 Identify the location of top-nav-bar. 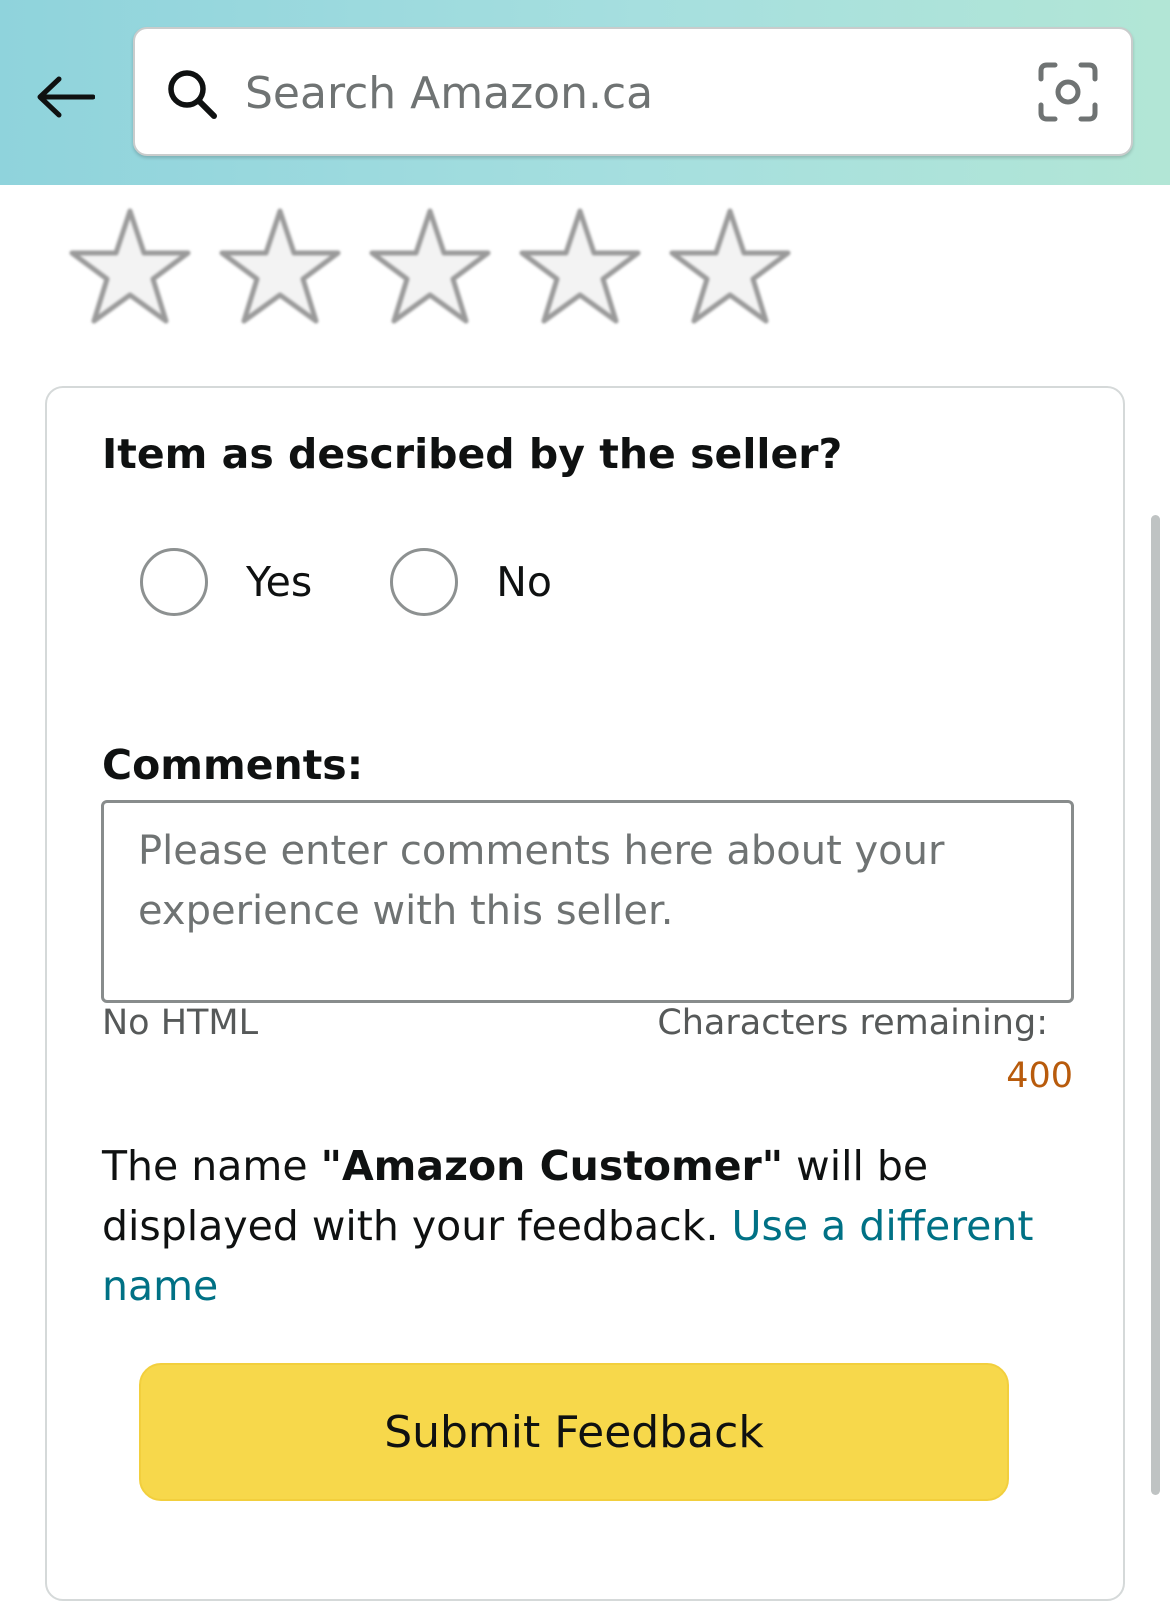
(585, 92).